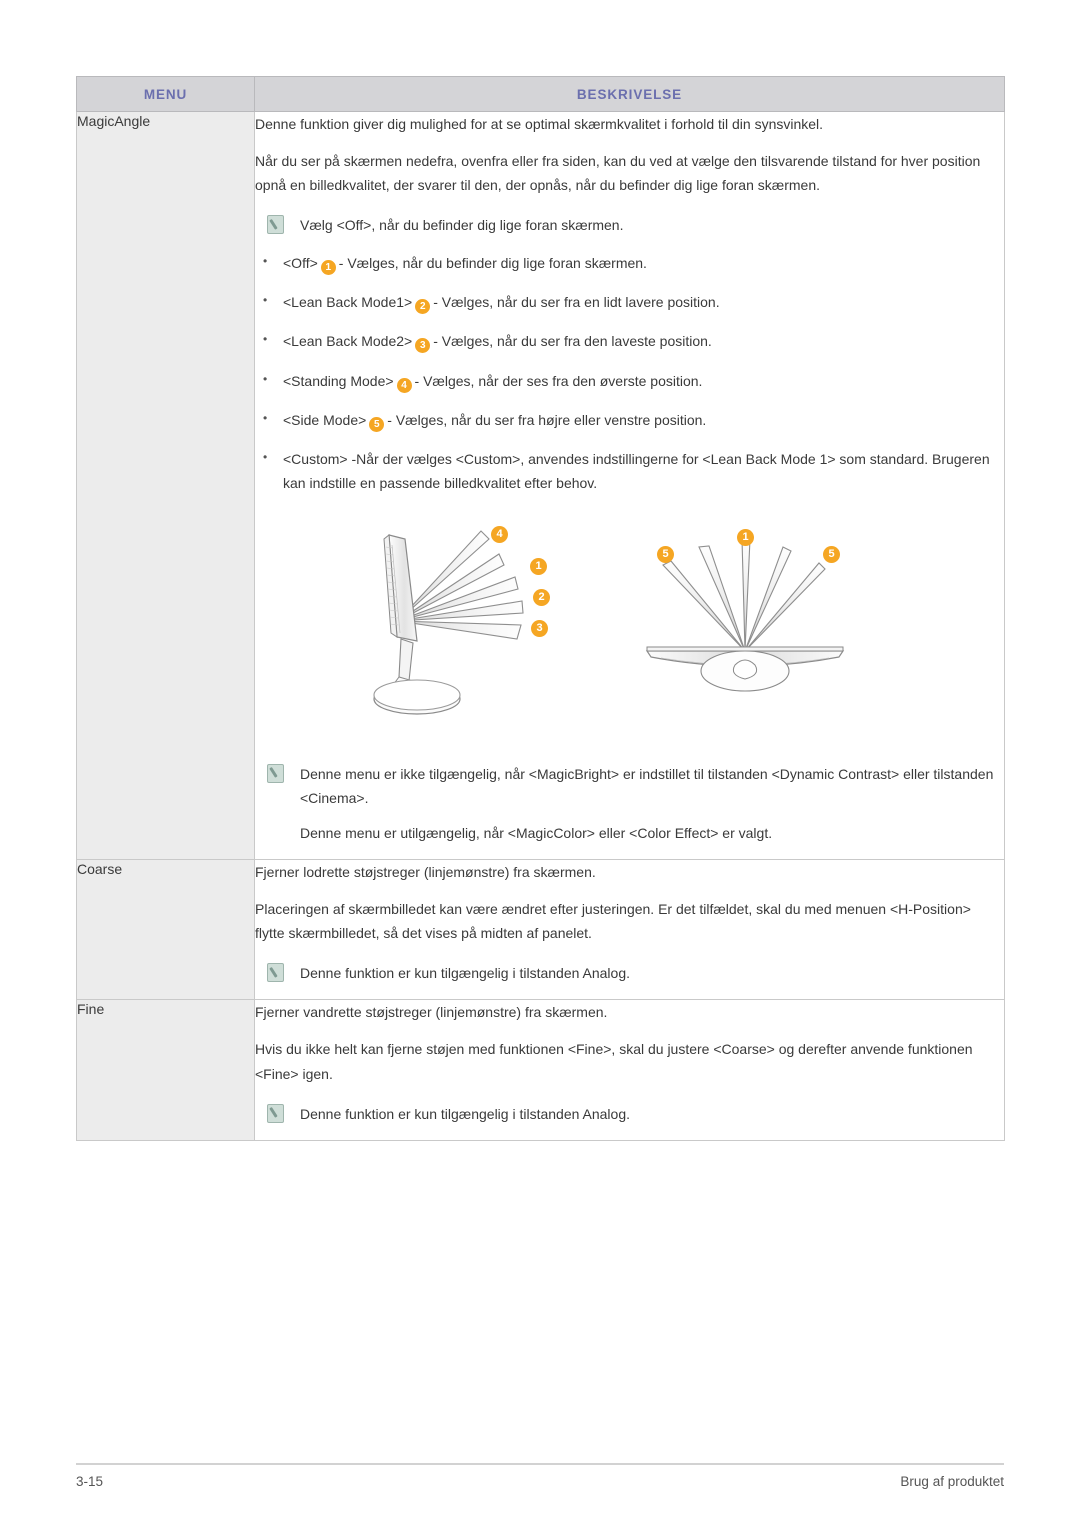  I want to click on column-header-beskrivelse: BESKRIVELSE, so click(629, 94).